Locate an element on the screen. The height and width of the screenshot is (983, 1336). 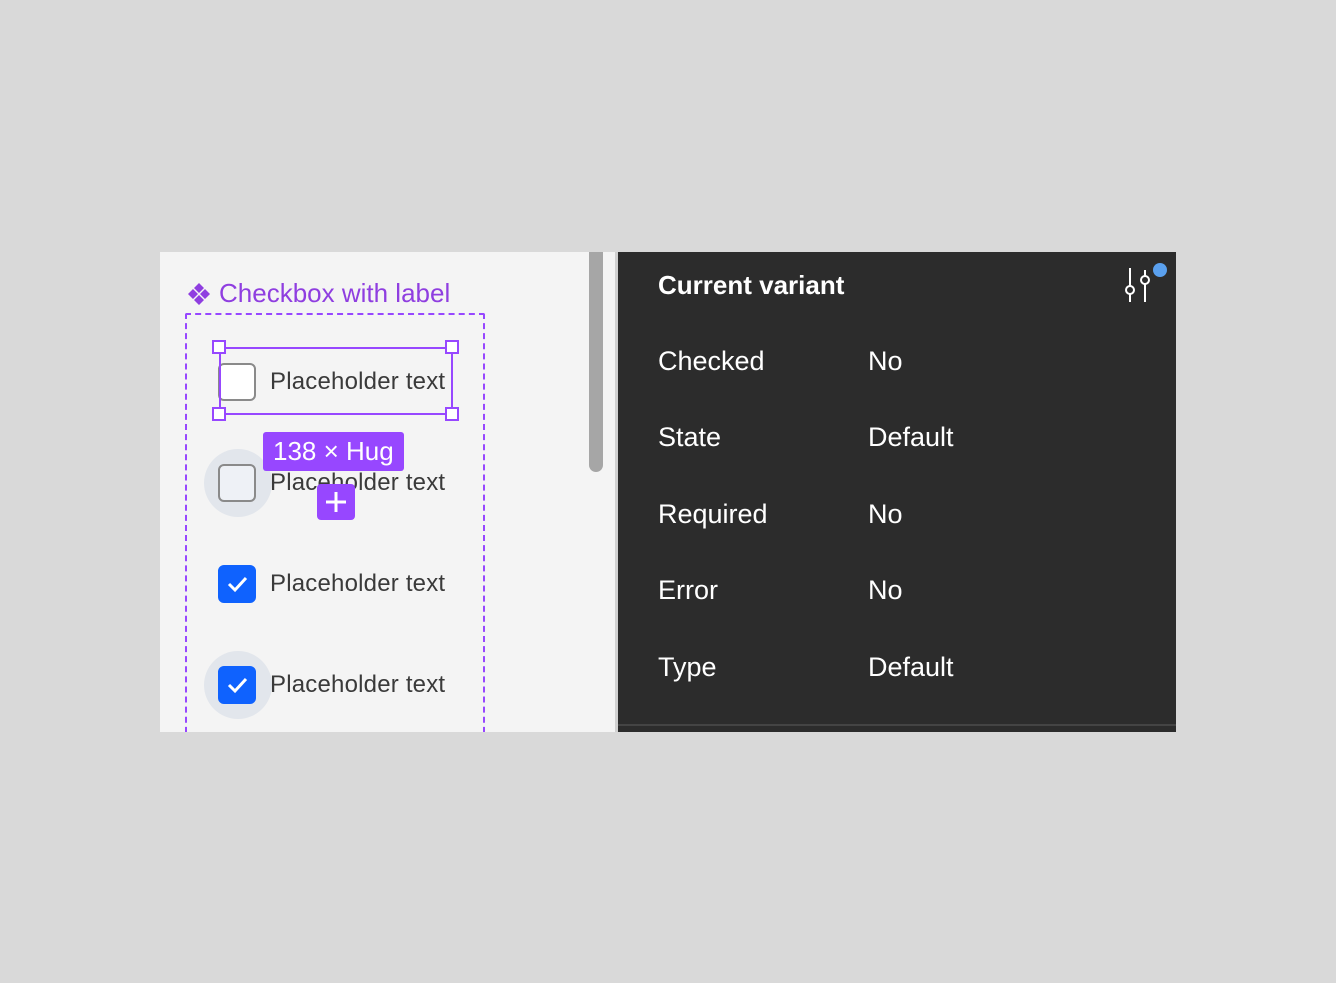
resize-handle-bottom-right is located at coordinates (452, 414).